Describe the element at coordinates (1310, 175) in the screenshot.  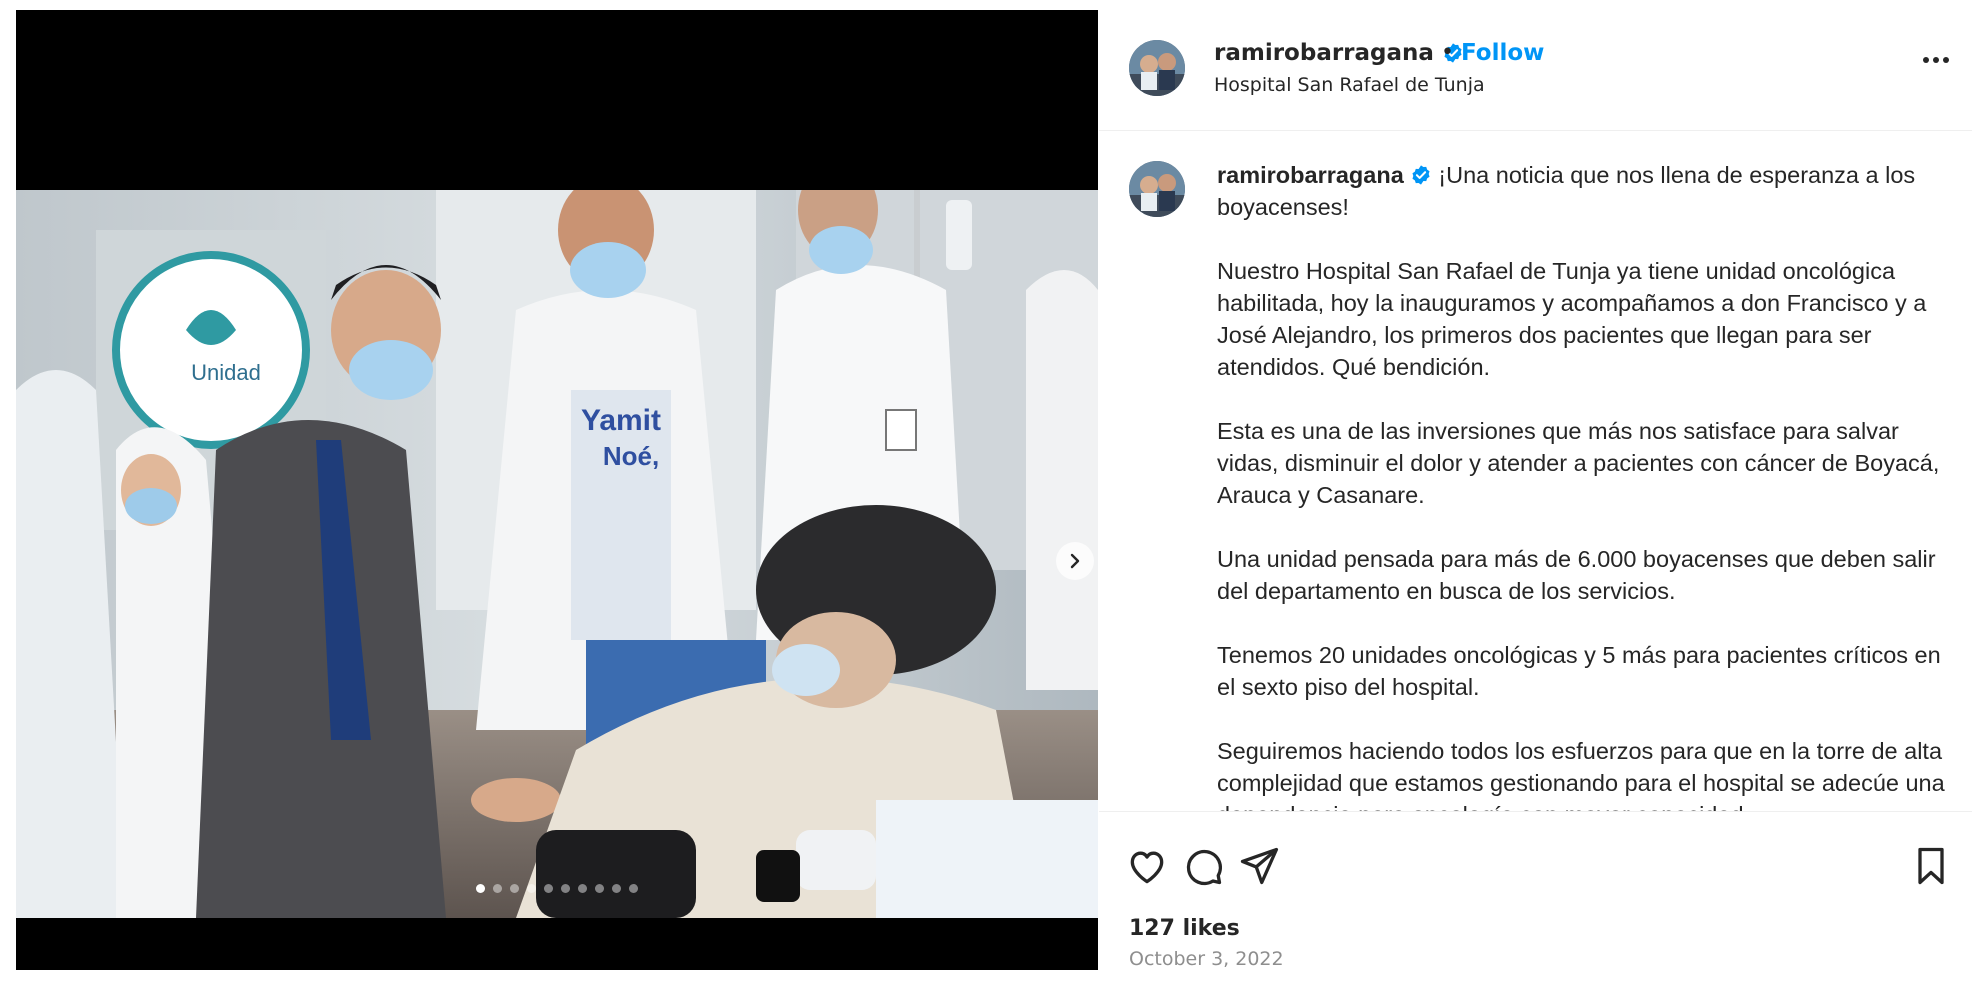
I see `caption-username: ramirobarragana` at that location.